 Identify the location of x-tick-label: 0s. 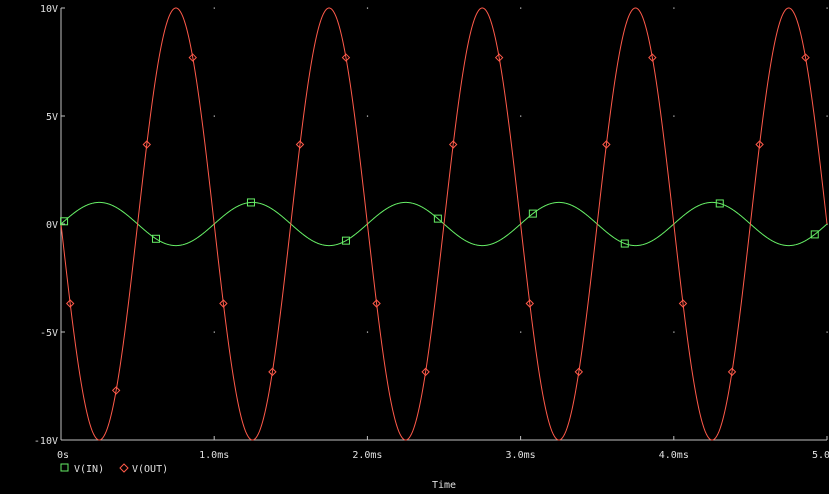
(63, 455).